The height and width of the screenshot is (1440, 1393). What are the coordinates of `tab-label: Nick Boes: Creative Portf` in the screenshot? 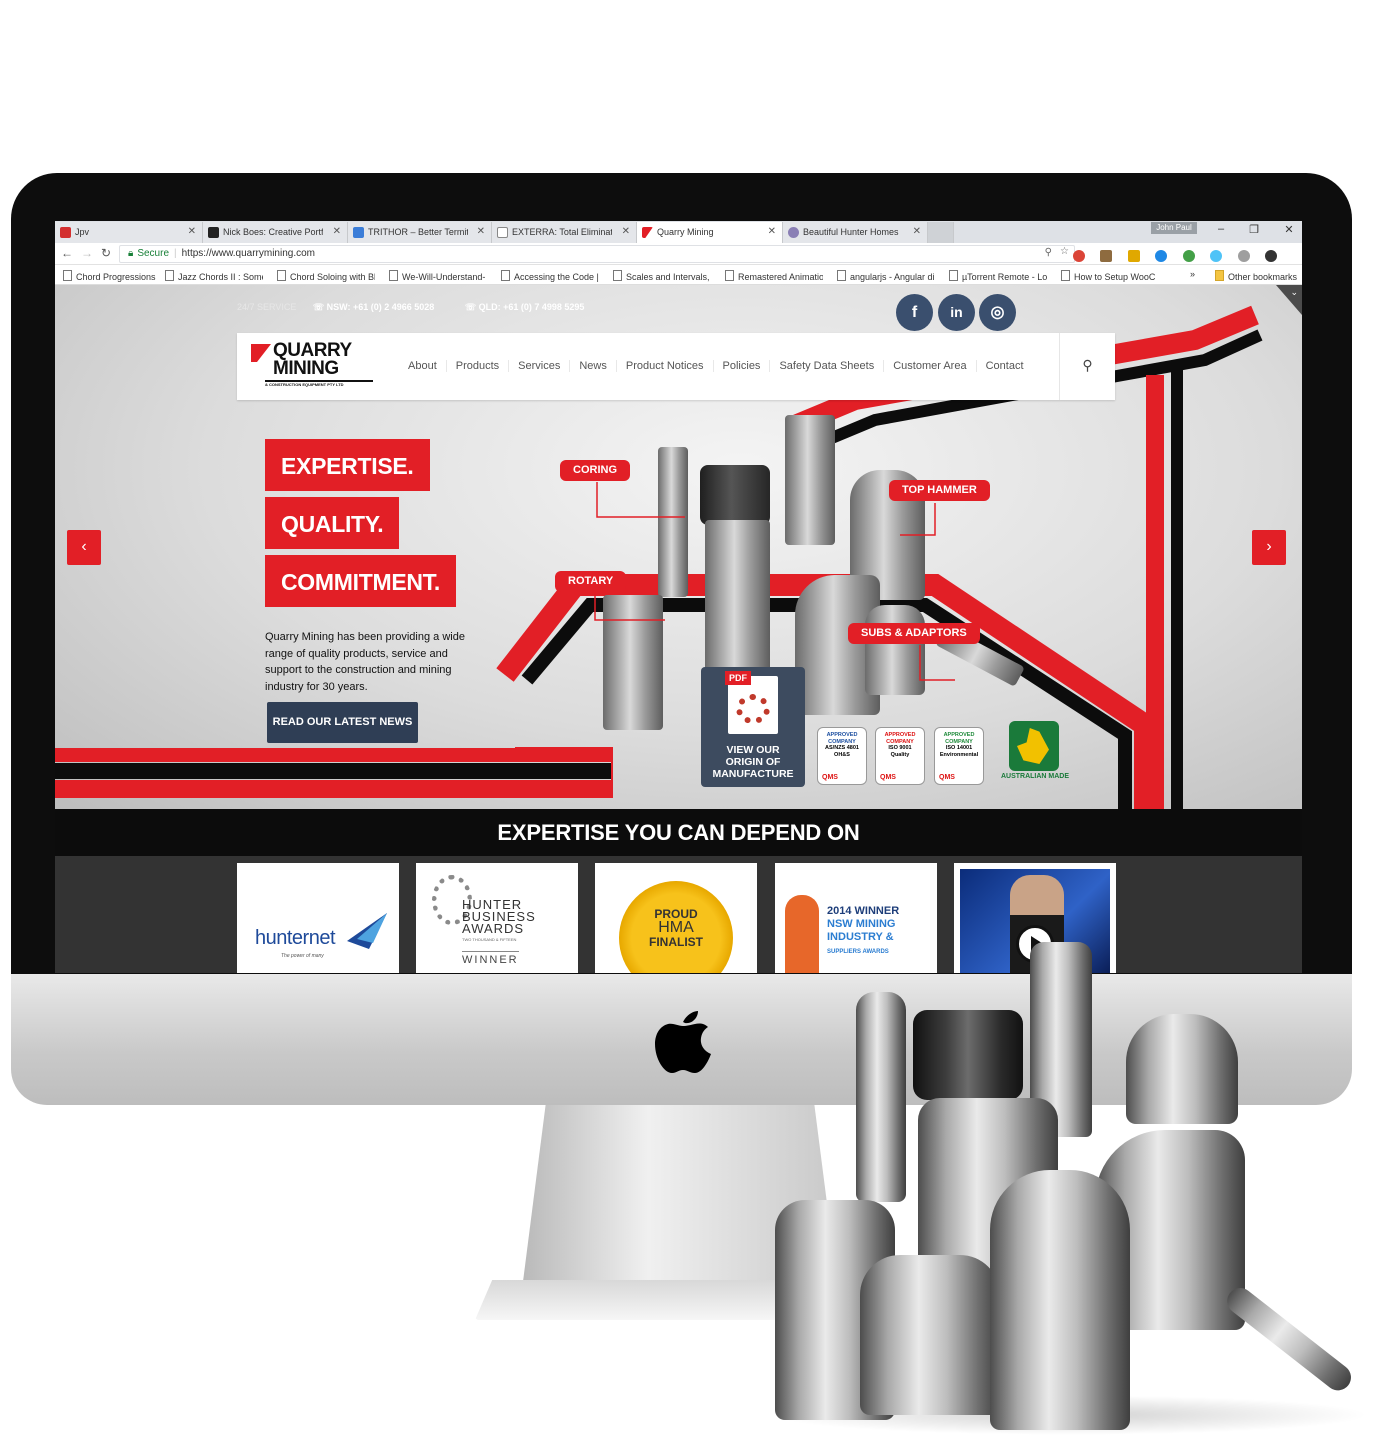 It's located at (273, 232).